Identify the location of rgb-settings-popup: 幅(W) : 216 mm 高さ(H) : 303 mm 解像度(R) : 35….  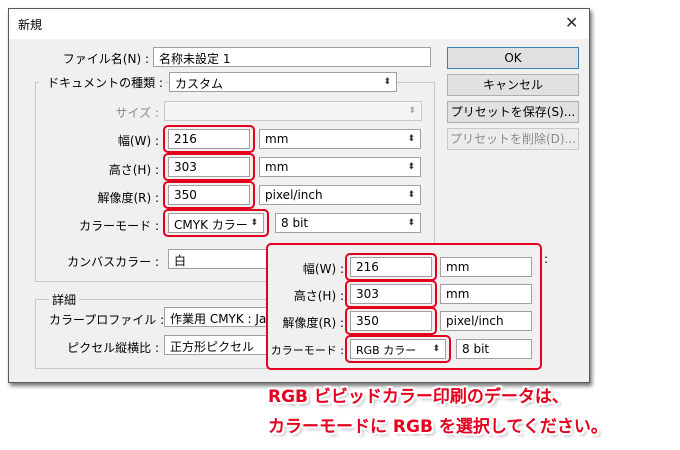
(404, 306).